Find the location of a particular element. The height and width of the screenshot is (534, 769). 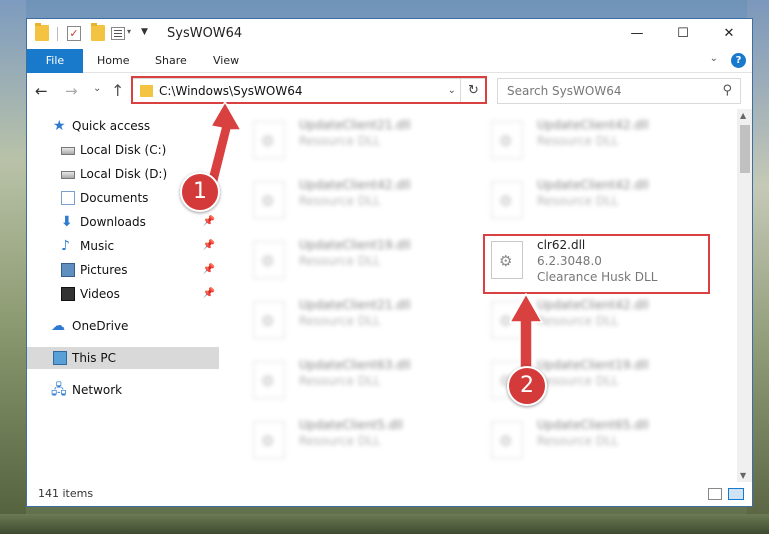

forward-arrow-icon: → is located at coordinates (71, 91).